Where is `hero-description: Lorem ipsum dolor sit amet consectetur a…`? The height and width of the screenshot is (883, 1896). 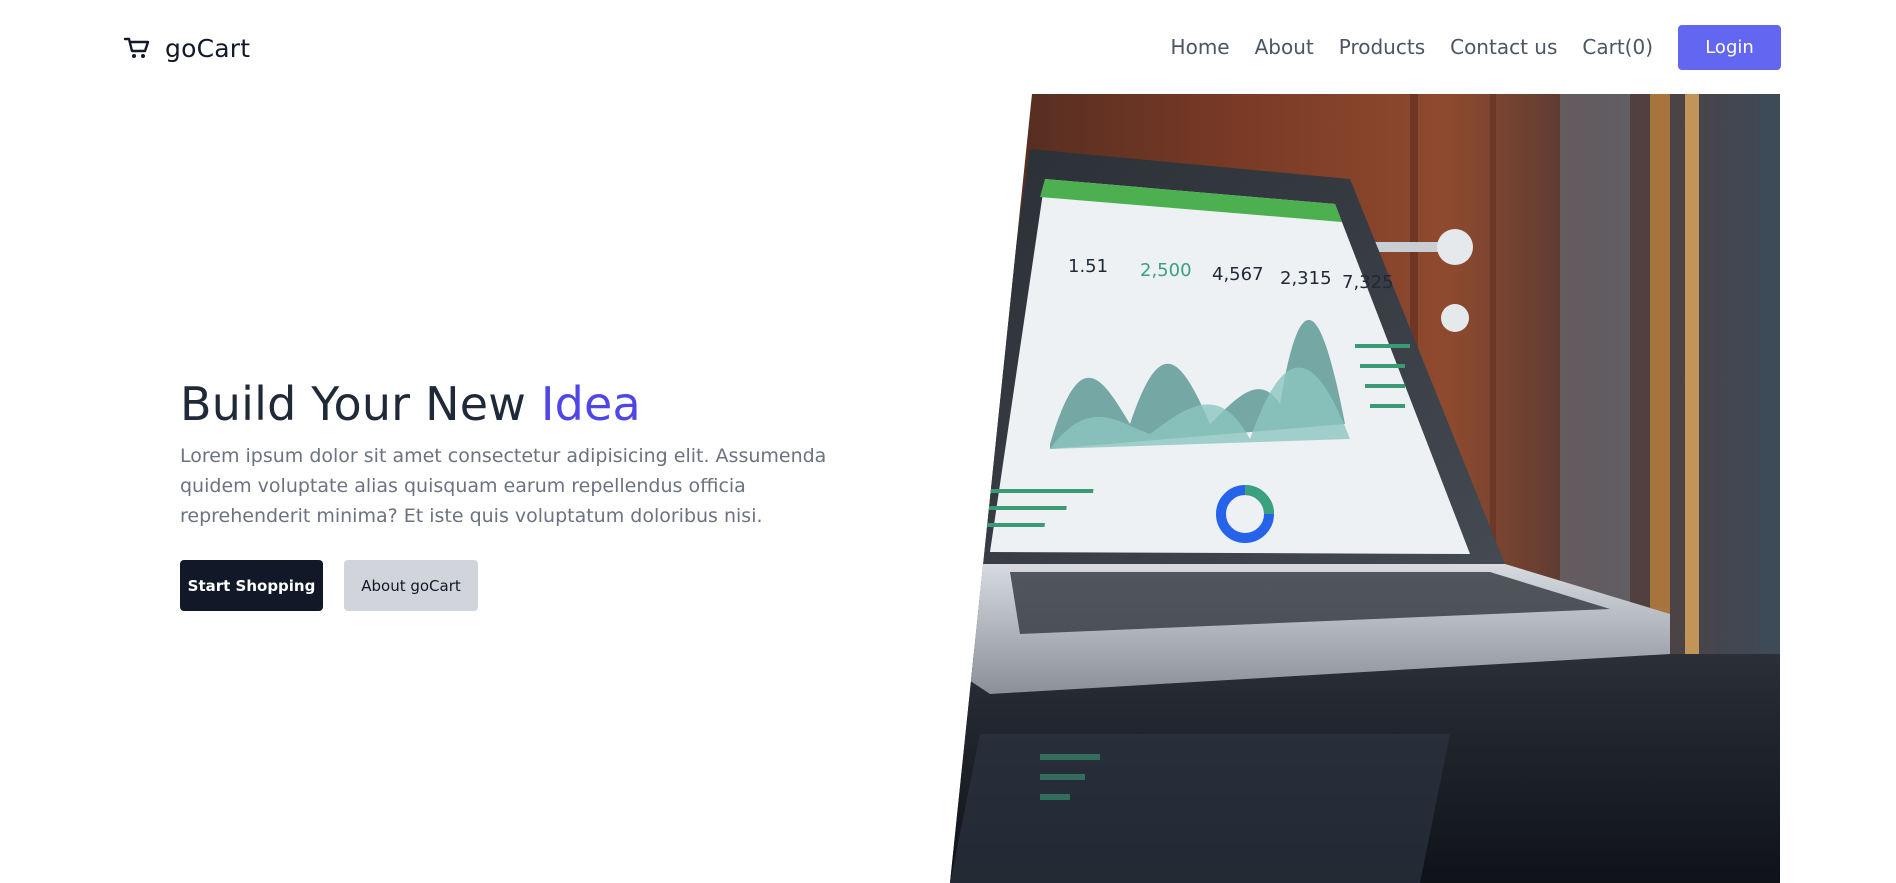
hero-description: Lorem ipsum dolor sit amet consectetur a… is located at coordinates (503, 486).